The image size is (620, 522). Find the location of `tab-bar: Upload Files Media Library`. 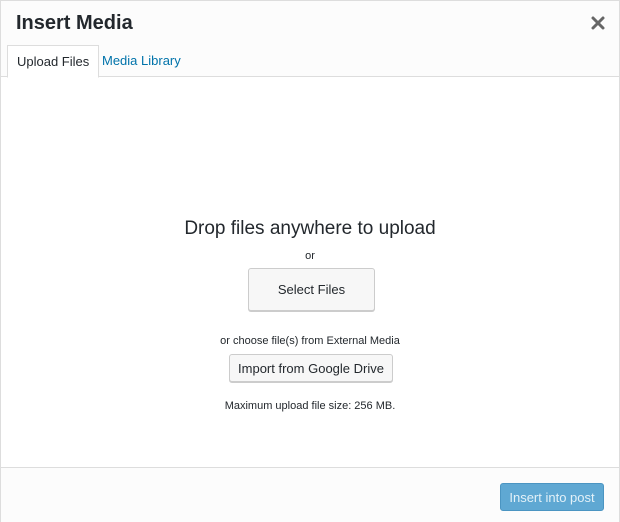

tab-bar: Upload Files Media Library is located at coordinates (310, 61).